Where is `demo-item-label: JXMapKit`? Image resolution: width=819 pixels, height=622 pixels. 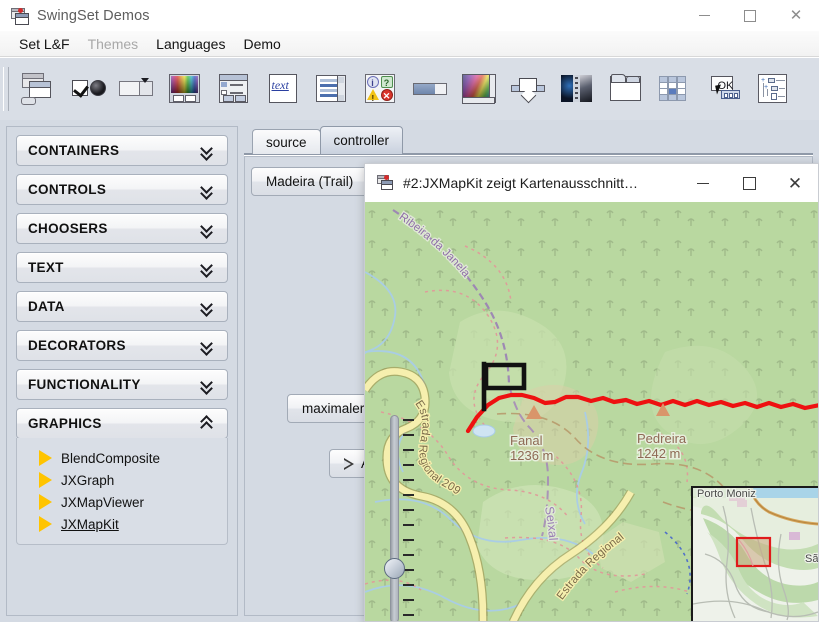 demo-item-label: JXMapKit is located at coordinates (90, 524).